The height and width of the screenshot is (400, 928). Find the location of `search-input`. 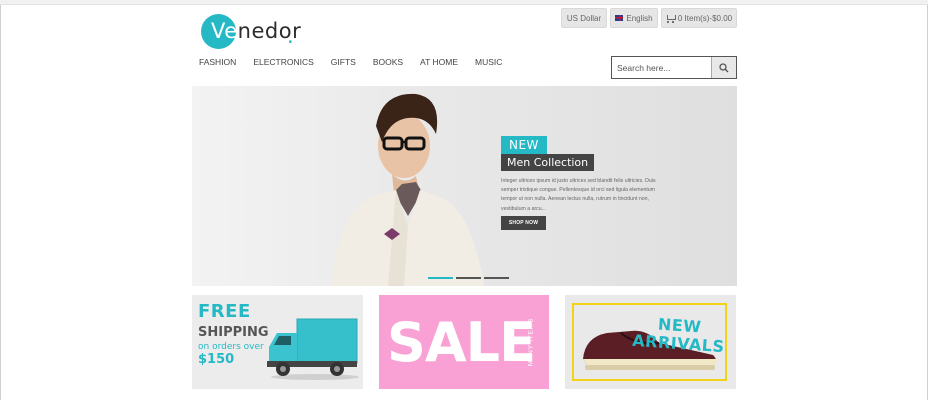

search-input is located at coordinates (661, 67).